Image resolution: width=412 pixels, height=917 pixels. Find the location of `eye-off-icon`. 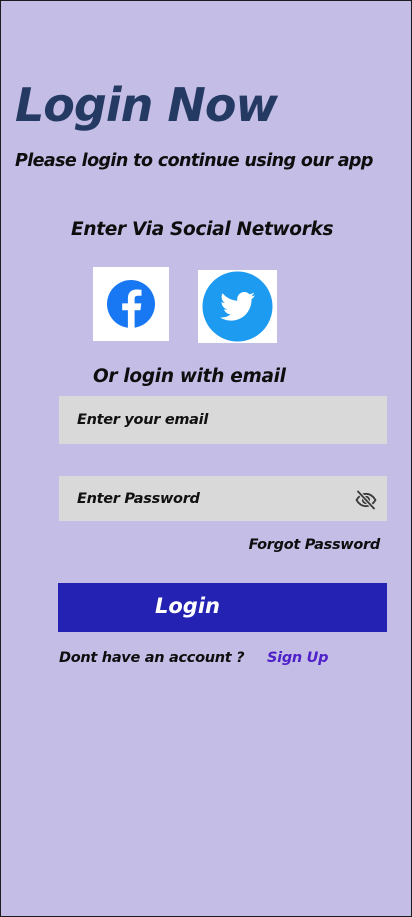

eye-off-icon is located at coordinates (366, 500).